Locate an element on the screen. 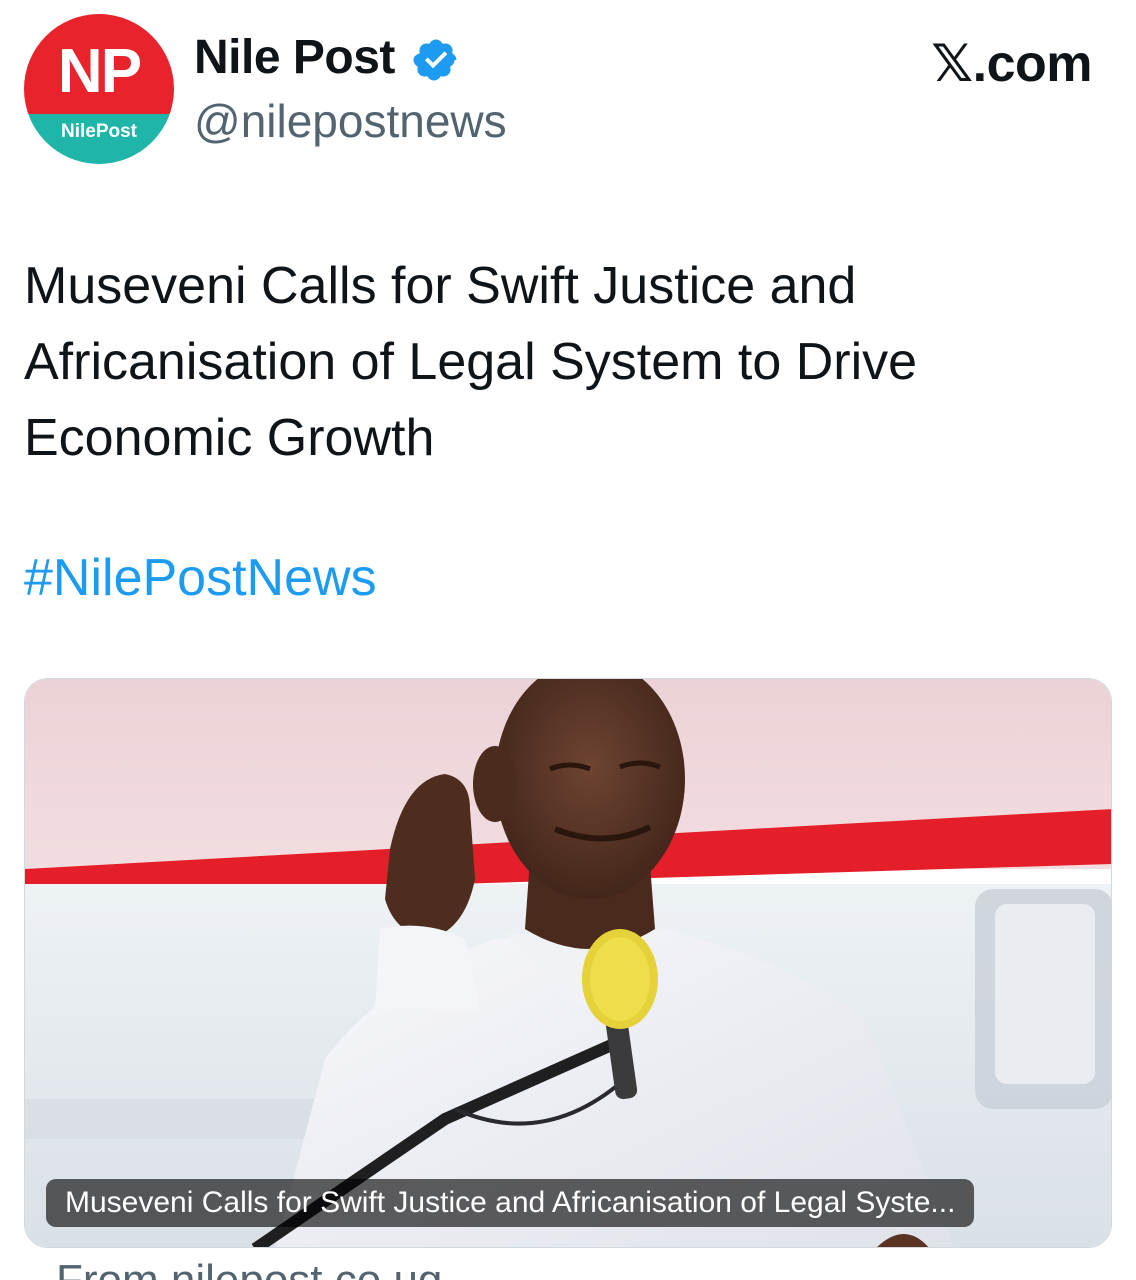 The height and width of the screenshot is (1280, 1136). display-name: Nile Post is located at coordinates (294, 57).